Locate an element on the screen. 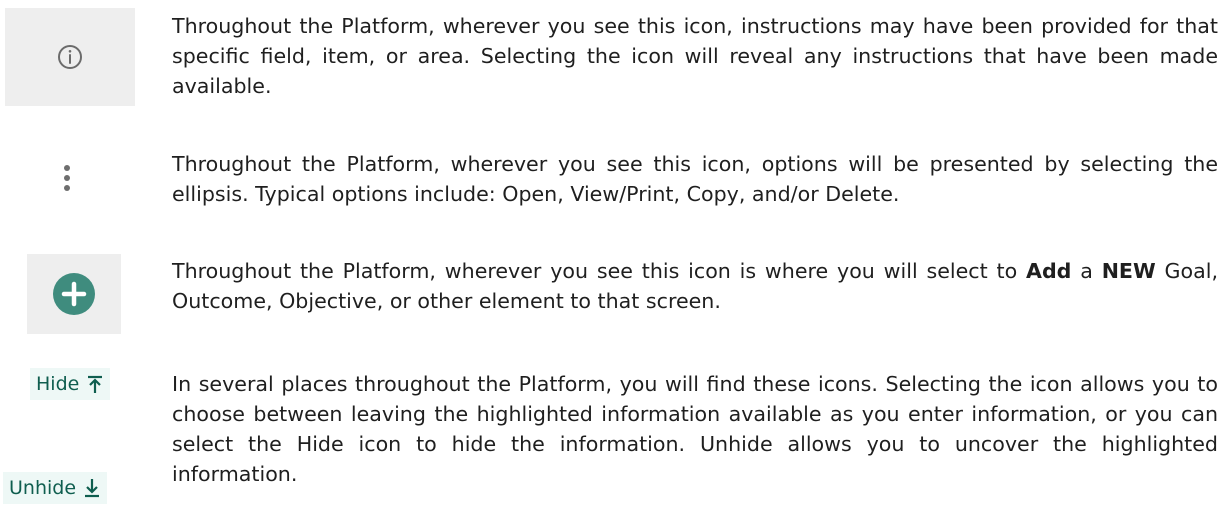  unhide-icon is located at coordinates (92, 488).